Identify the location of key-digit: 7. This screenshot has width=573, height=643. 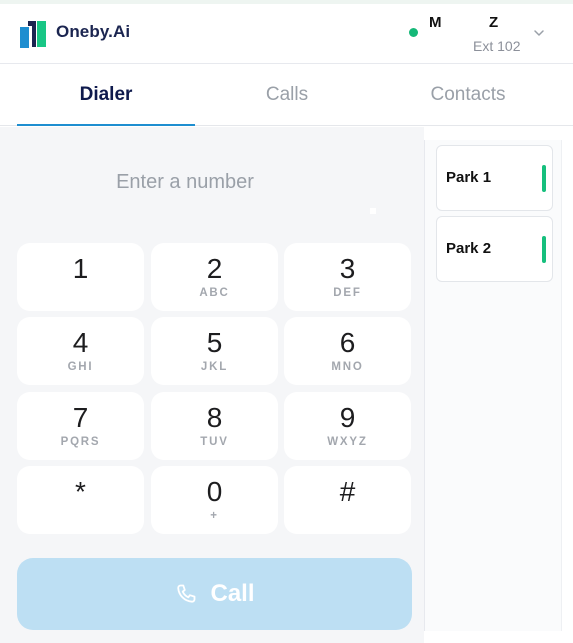
(80, 417).